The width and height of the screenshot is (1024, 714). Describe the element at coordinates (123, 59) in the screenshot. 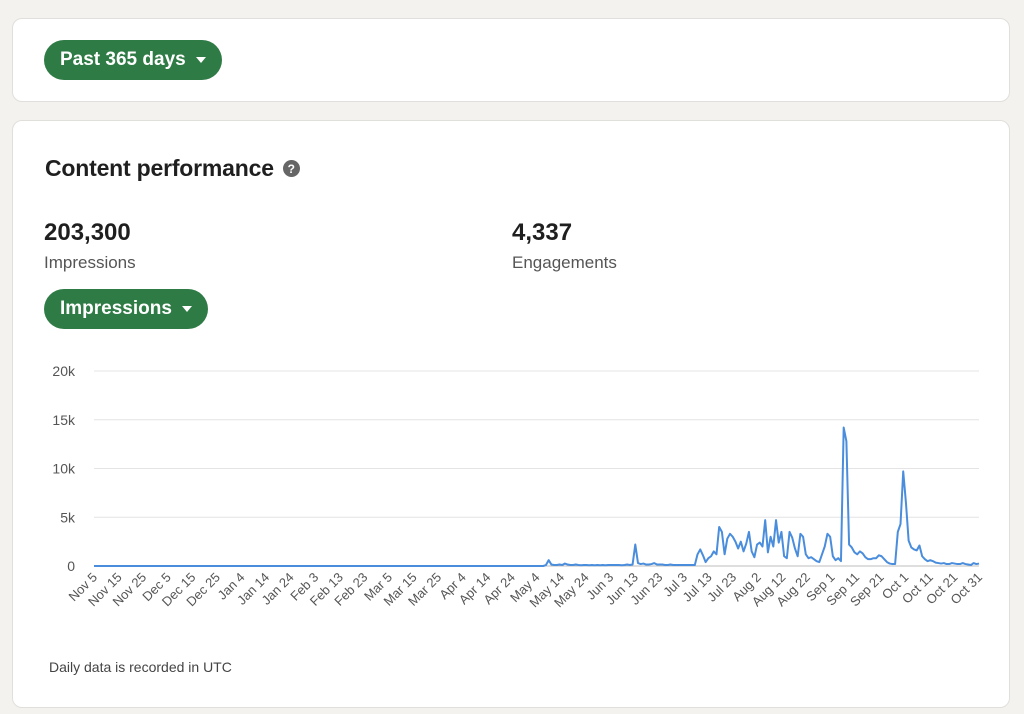

I see `date-range-label: Past 365 days` at that location.